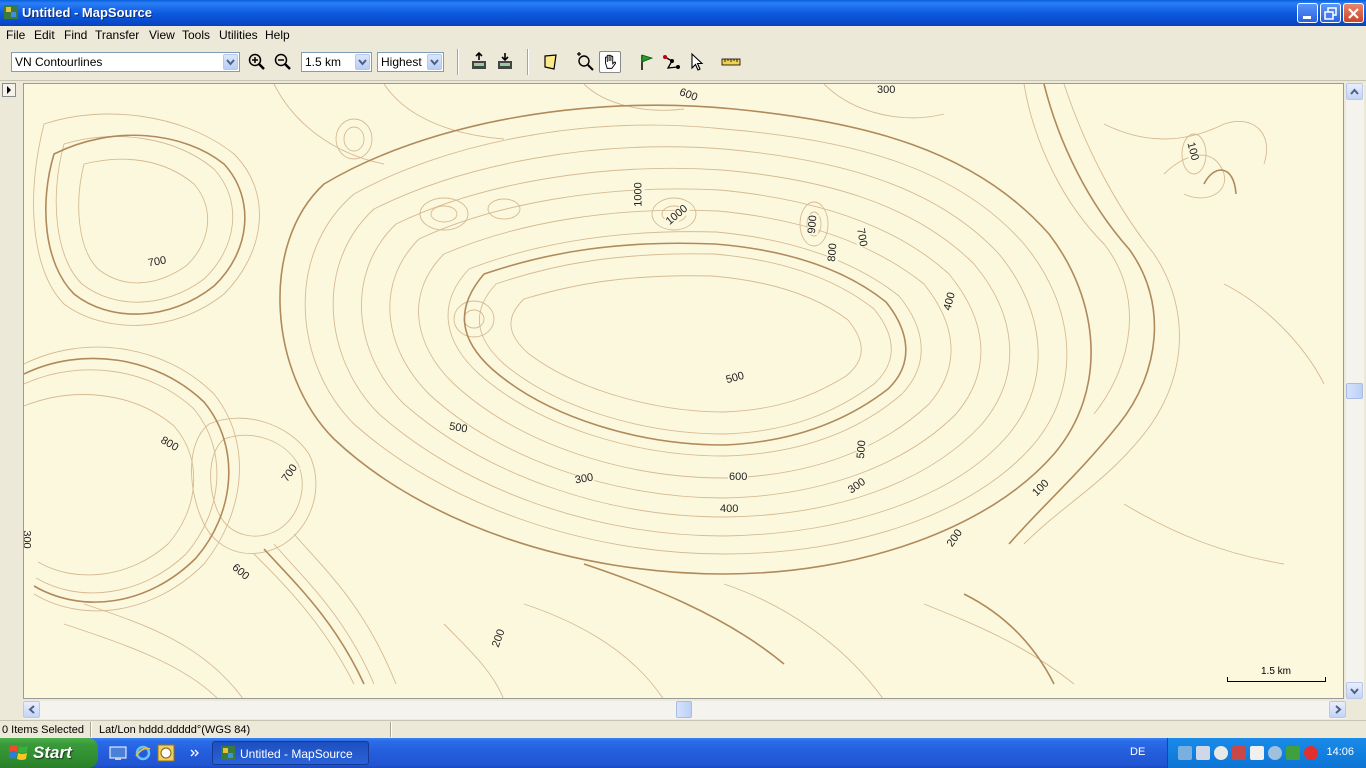 This screenshot has height=768, width=1366. Describe the element at coordinates (10, 399) in the screenshot. I see `side-panel-strip` at that location.